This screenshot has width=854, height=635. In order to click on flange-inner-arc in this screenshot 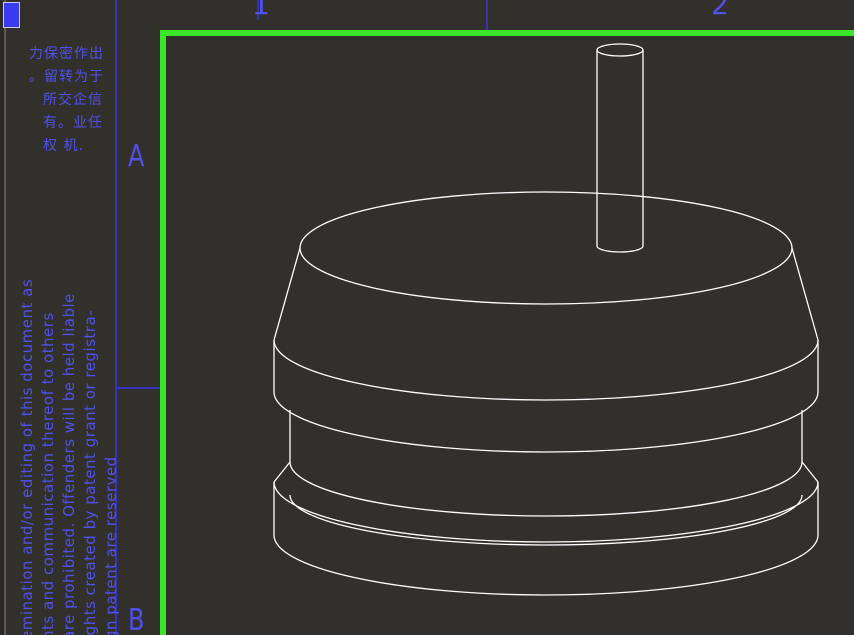, I will do `click(546, 520)`.